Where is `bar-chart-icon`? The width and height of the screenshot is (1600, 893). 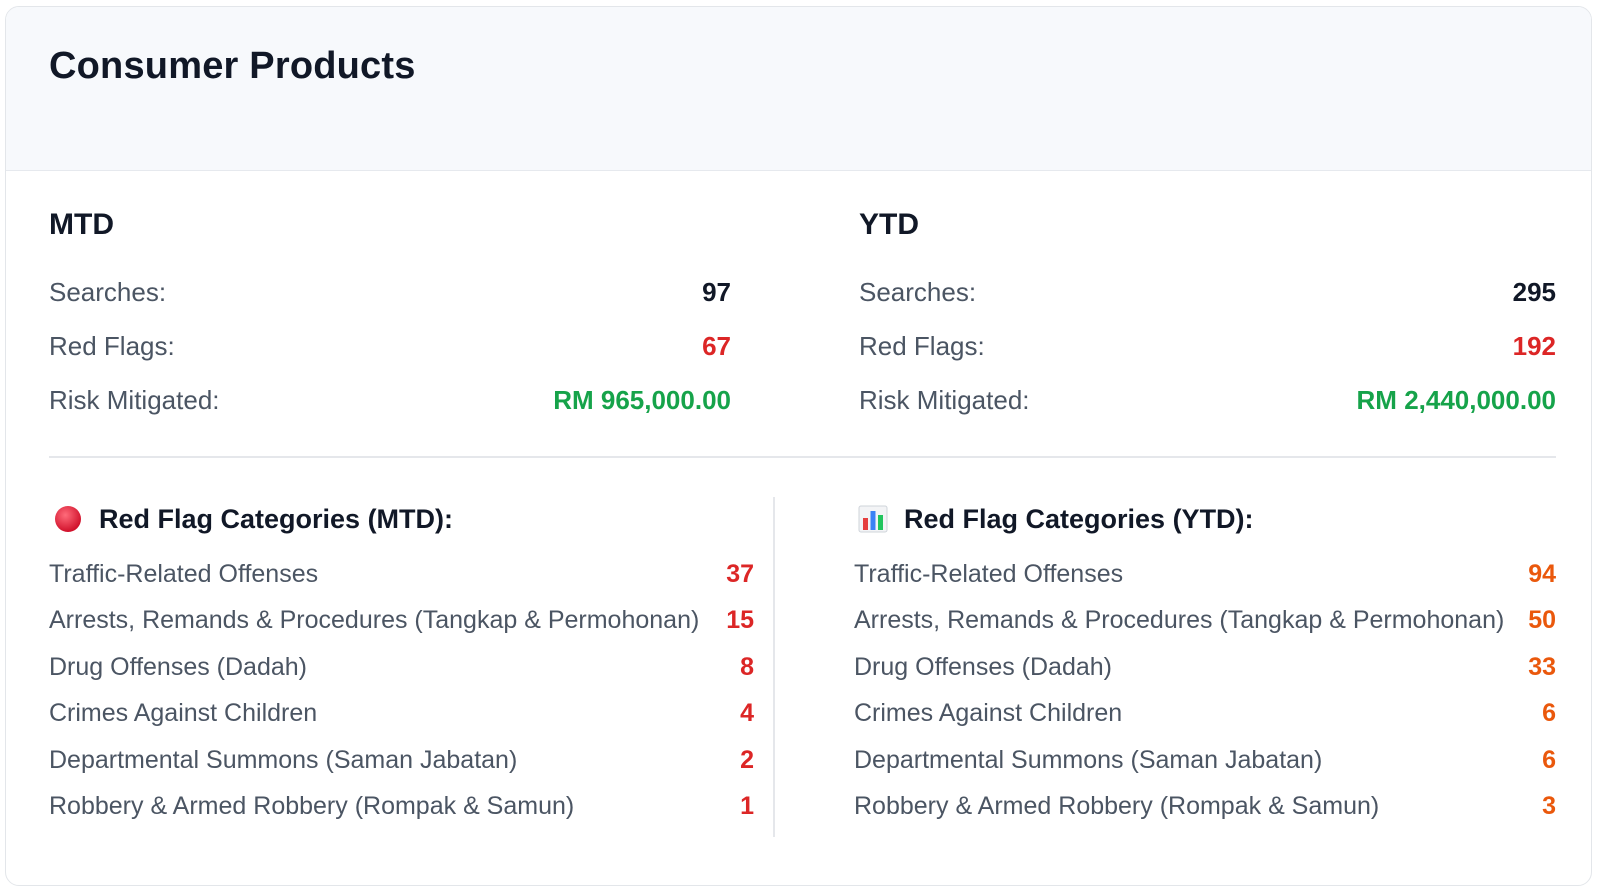 bar-chart-icon is located at coordinates (873, 519).